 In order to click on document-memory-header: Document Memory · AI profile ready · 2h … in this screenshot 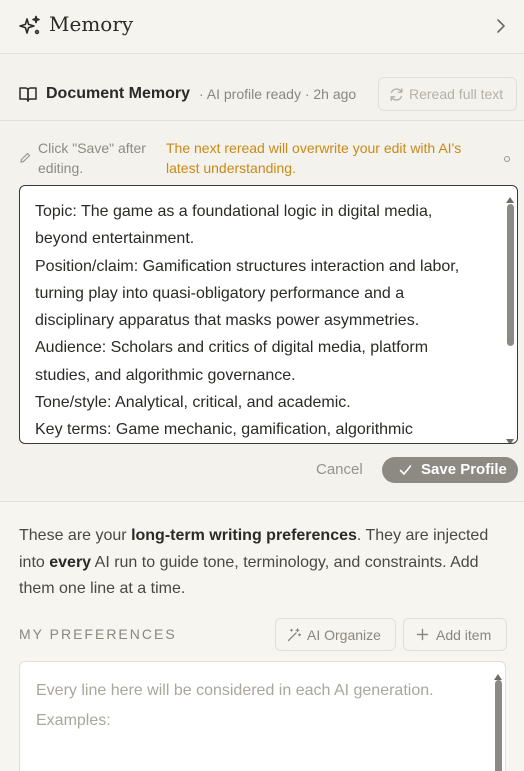, I will do `click(262, 88)`.